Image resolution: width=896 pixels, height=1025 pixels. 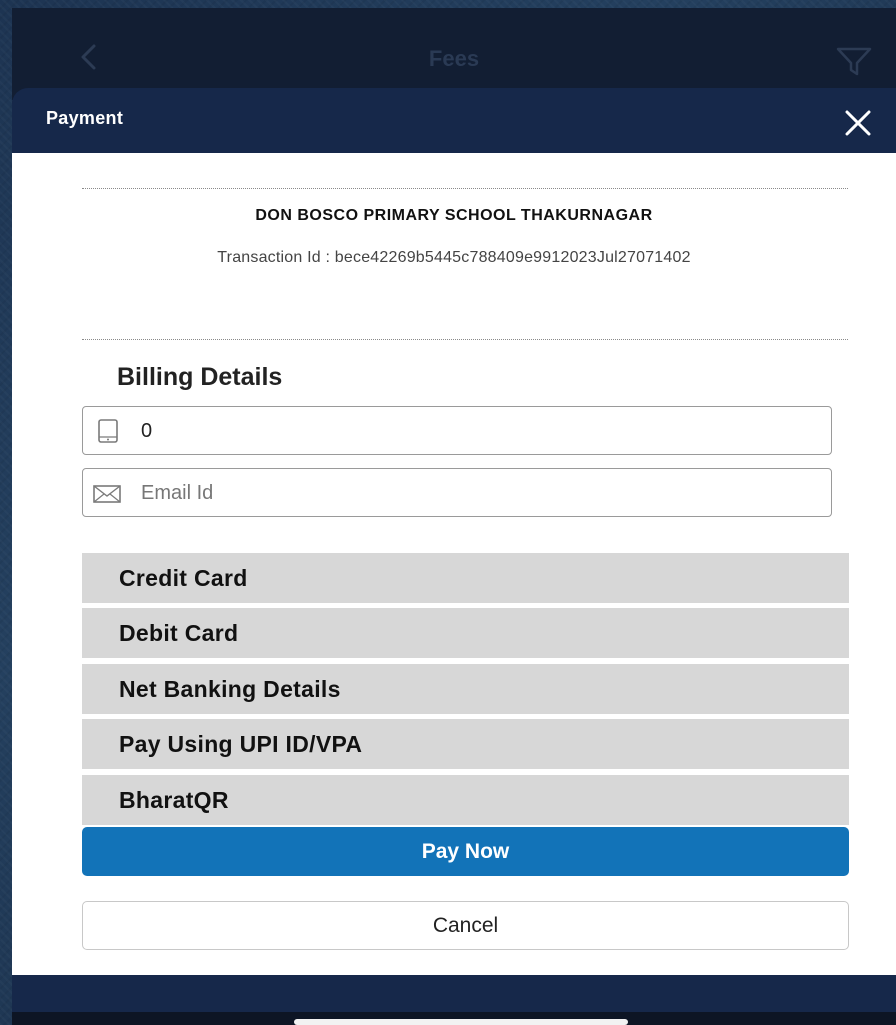 What do you see at coordinates (454, 58) in the screenshot?
I see `page-title: Fees` at bounding box center [454, 58].